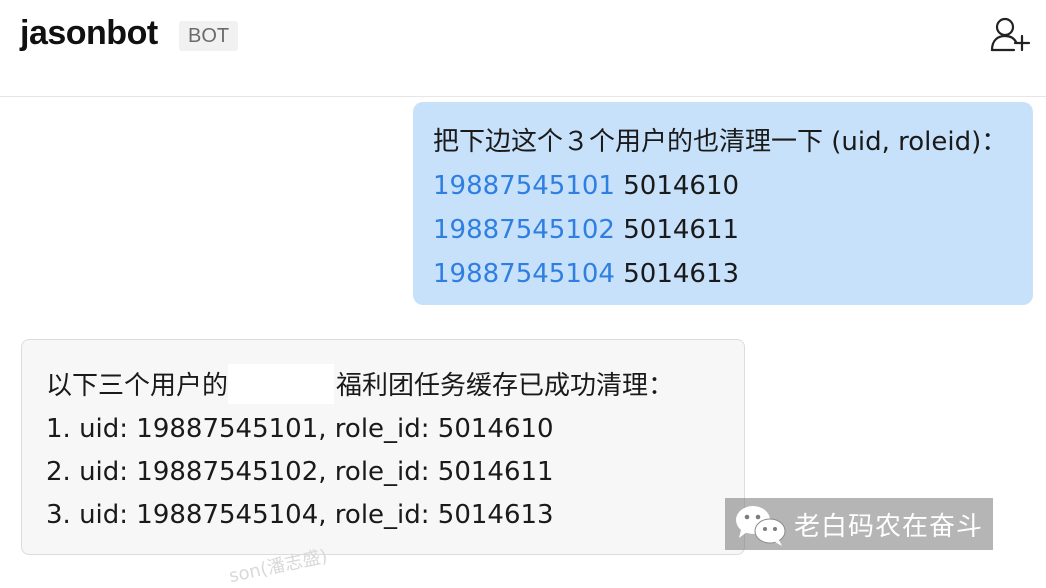 Image resolution: width=1046 pixels, height=588 pixels. I want to click on uid-link: 19887545102, so click(524, 230).